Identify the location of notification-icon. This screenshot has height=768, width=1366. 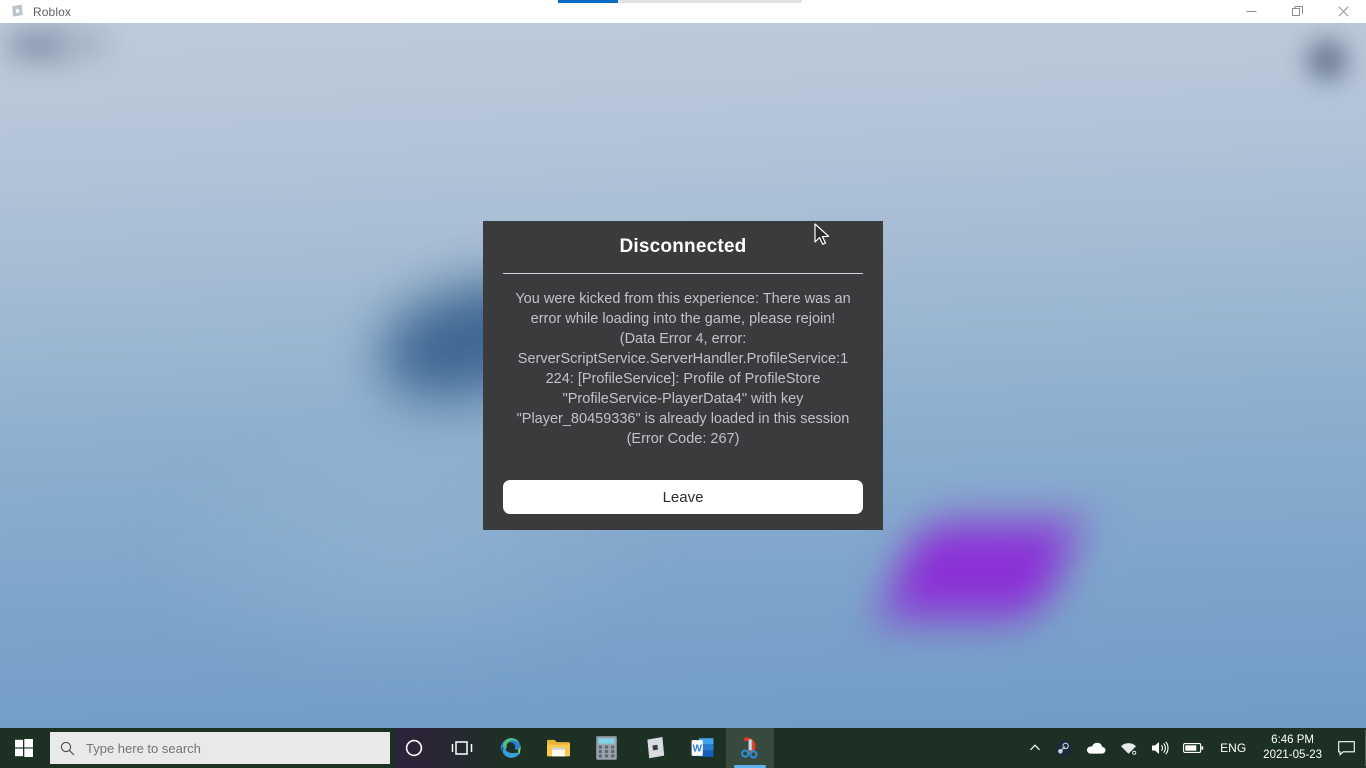
(1346, 748).